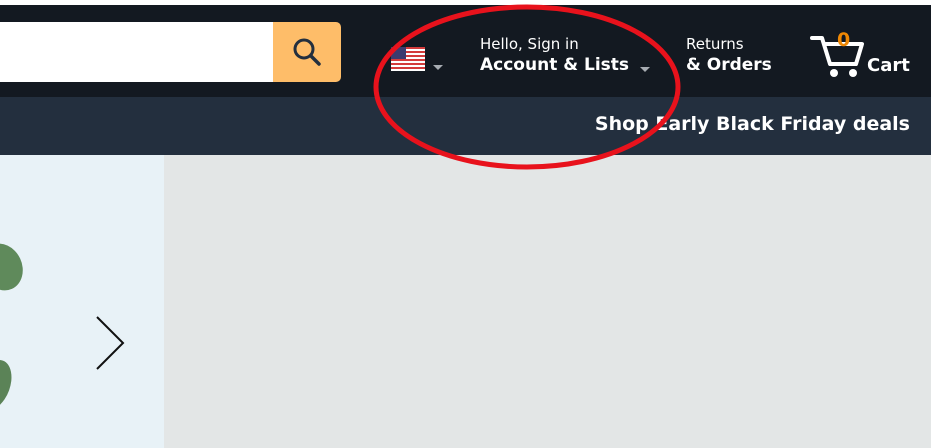 Image resolution: width=931 pixels, height=448 pixels. I want to click on cart-button: 0 Cart, so click(865, 55).